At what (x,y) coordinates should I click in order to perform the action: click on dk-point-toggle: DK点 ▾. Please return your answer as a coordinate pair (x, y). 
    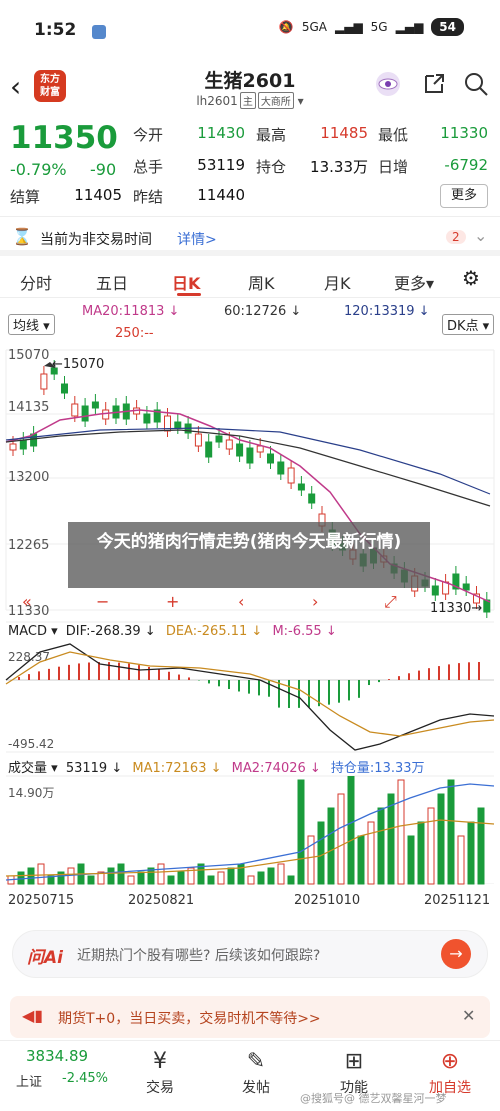
    Looking at the image, I should click on (468, 324).